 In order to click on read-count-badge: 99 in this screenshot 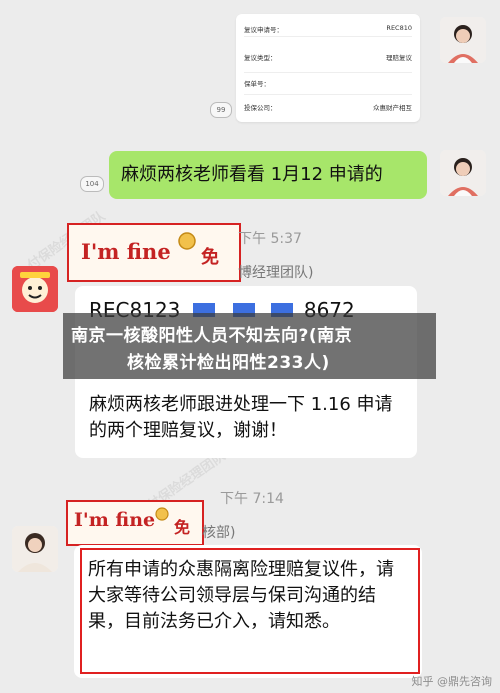, I will do `click(221, 110)`.